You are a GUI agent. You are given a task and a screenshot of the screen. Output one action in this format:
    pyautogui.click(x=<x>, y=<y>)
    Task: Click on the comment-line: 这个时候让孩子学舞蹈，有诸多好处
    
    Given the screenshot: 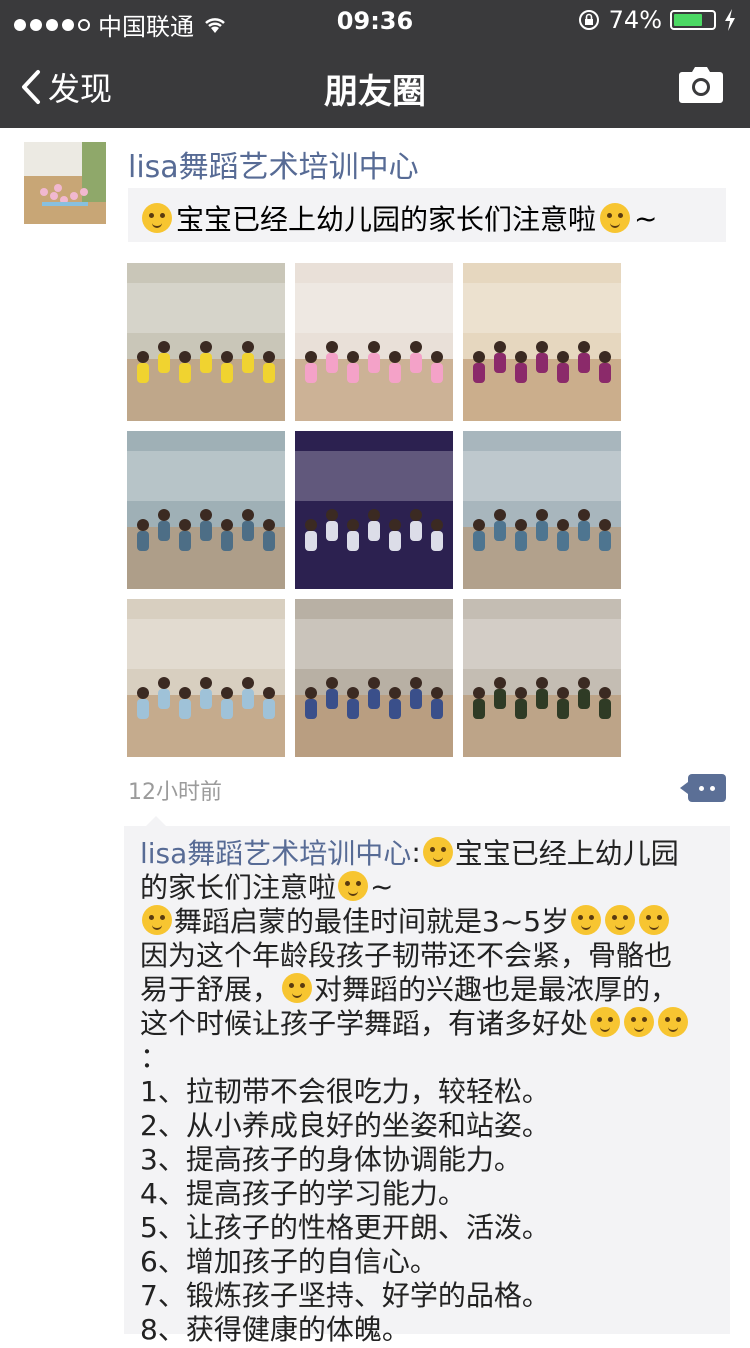 What is the action you would take?
    pyautogui.click(x=415, y=1022)
    